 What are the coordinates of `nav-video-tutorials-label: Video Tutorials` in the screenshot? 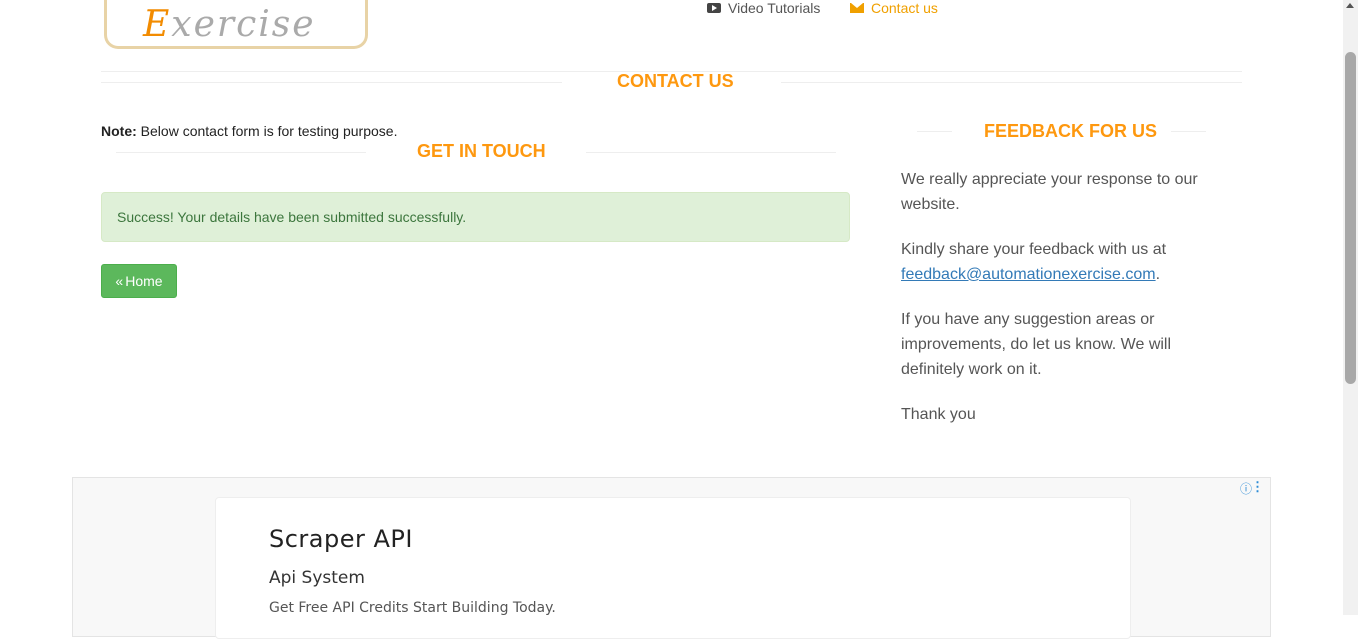 It's located at (774, 8).